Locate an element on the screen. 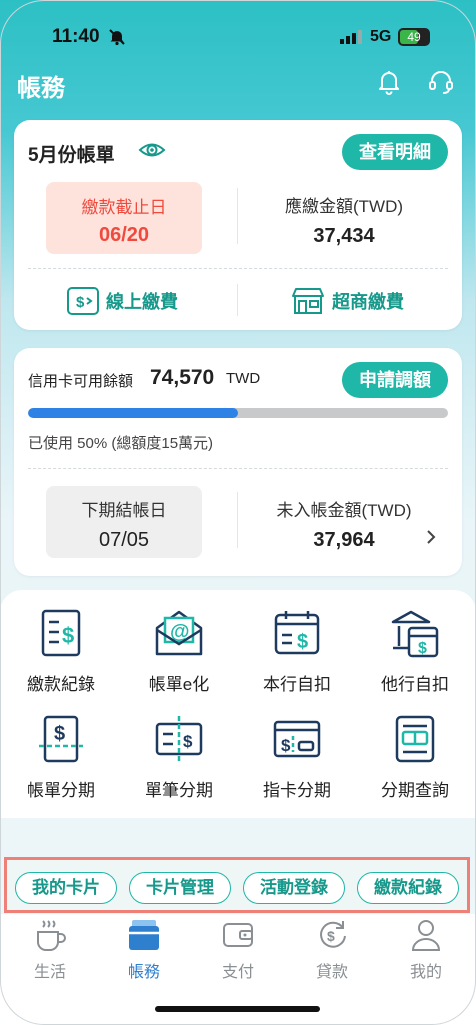 This screenshot has width=476, height=1025. currency-label: TWD is located at coordinates (243, 378).